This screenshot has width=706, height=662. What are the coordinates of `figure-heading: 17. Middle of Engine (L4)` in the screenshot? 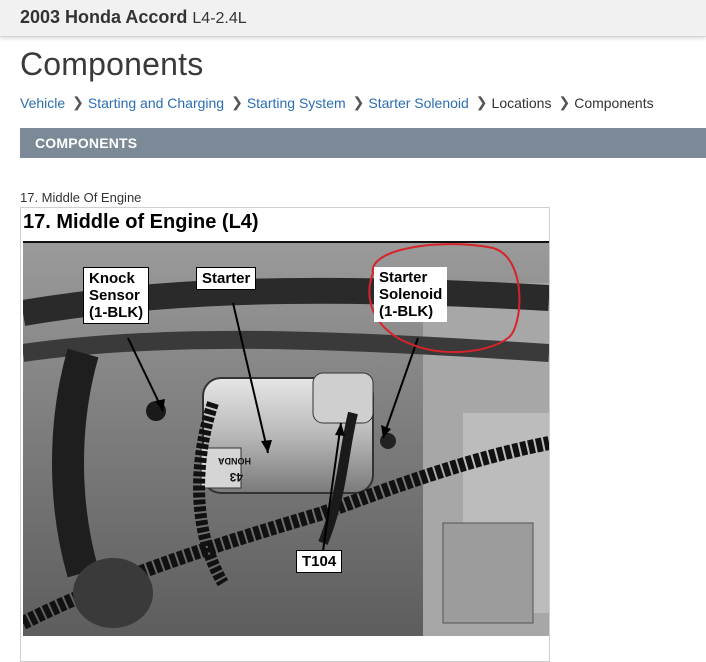 It's located at (141, 222).